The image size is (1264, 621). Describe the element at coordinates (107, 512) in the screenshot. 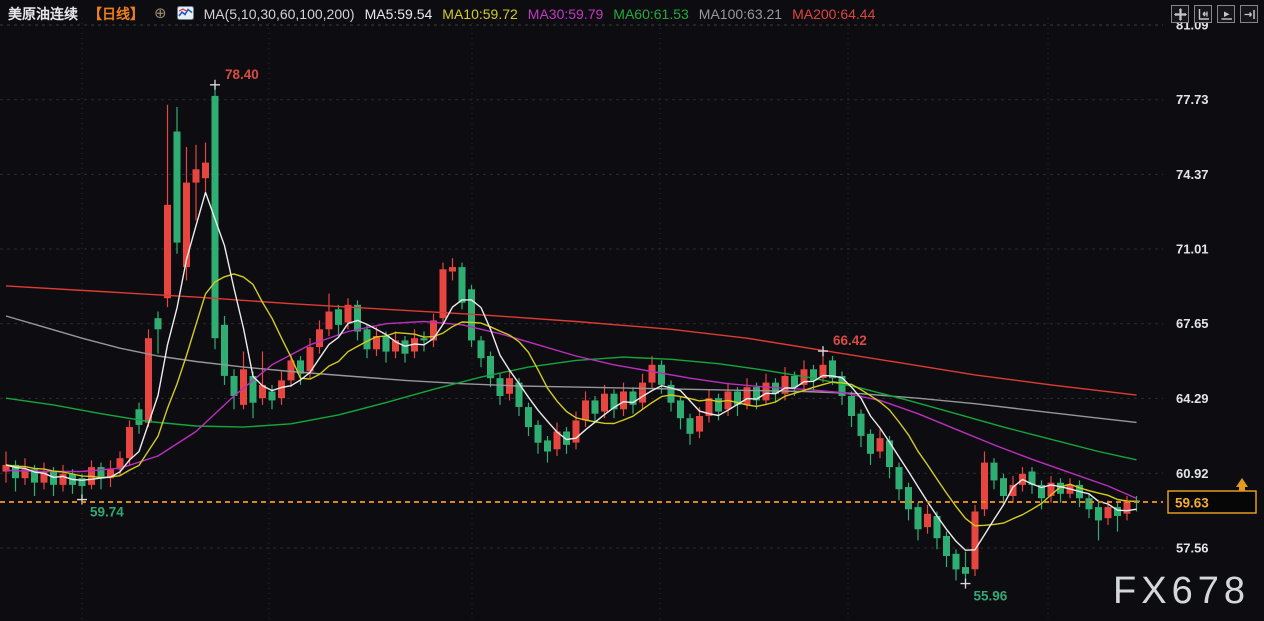

I see `extreme-price-label: 59.74` at that location.